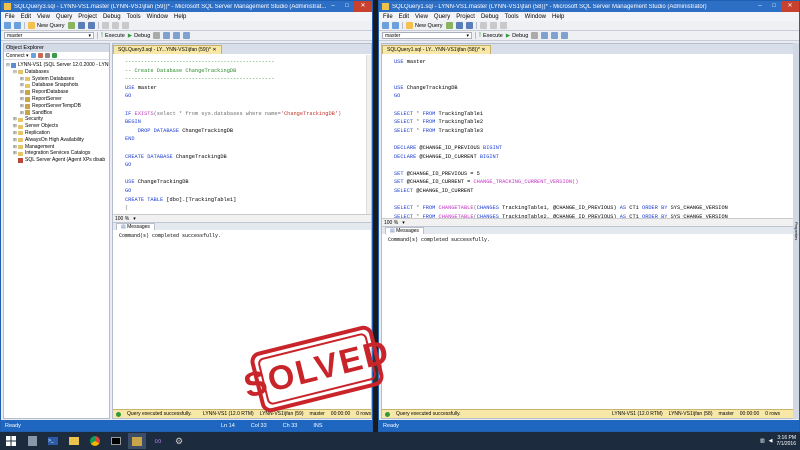  What do you see at coordinates (368, 134) in the screenshot?
I see `left-editor-scrollbar` at bounding box center [368, 134].